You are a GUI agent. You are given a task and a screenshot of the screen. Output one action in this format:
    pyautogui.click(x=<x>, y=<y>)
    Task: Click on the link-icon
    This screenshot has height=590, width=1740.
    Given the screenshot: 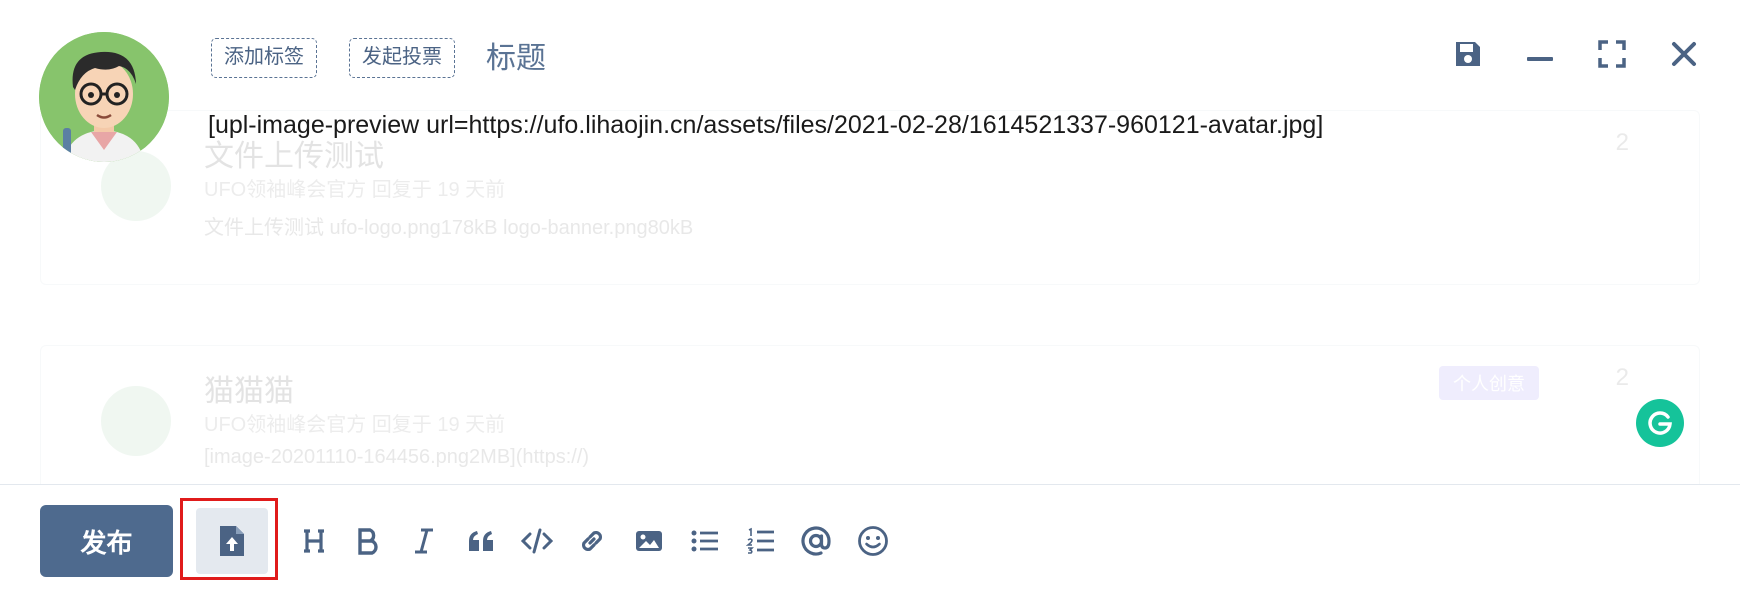 What is the action you would take?
    pyautogui.click(x=592, y=541)
    